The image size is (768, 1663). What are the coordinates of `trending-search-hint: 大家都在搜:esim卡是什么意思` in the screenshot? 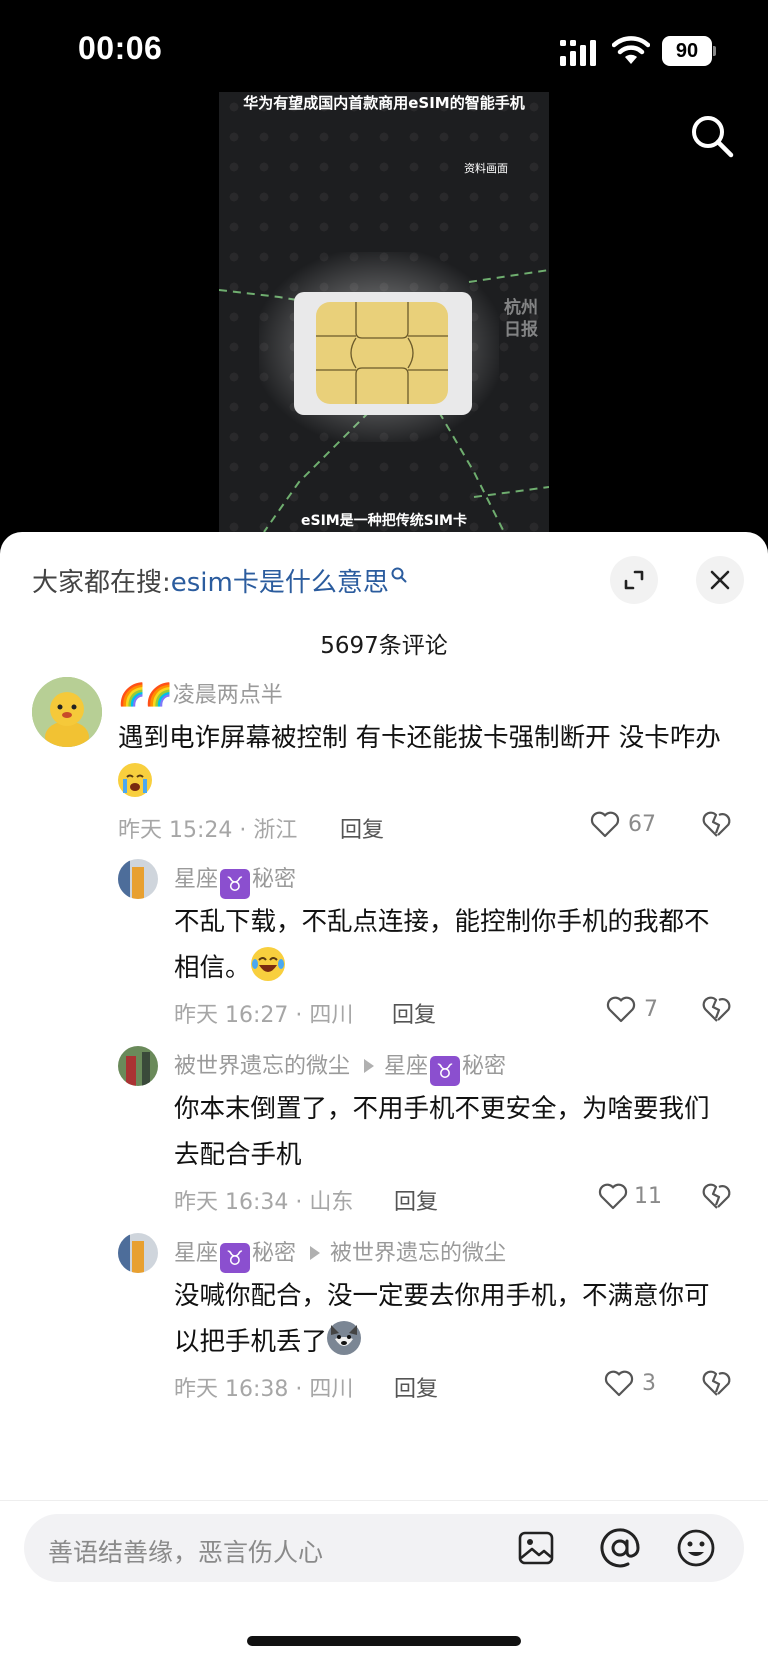 It's located at (219, 580).